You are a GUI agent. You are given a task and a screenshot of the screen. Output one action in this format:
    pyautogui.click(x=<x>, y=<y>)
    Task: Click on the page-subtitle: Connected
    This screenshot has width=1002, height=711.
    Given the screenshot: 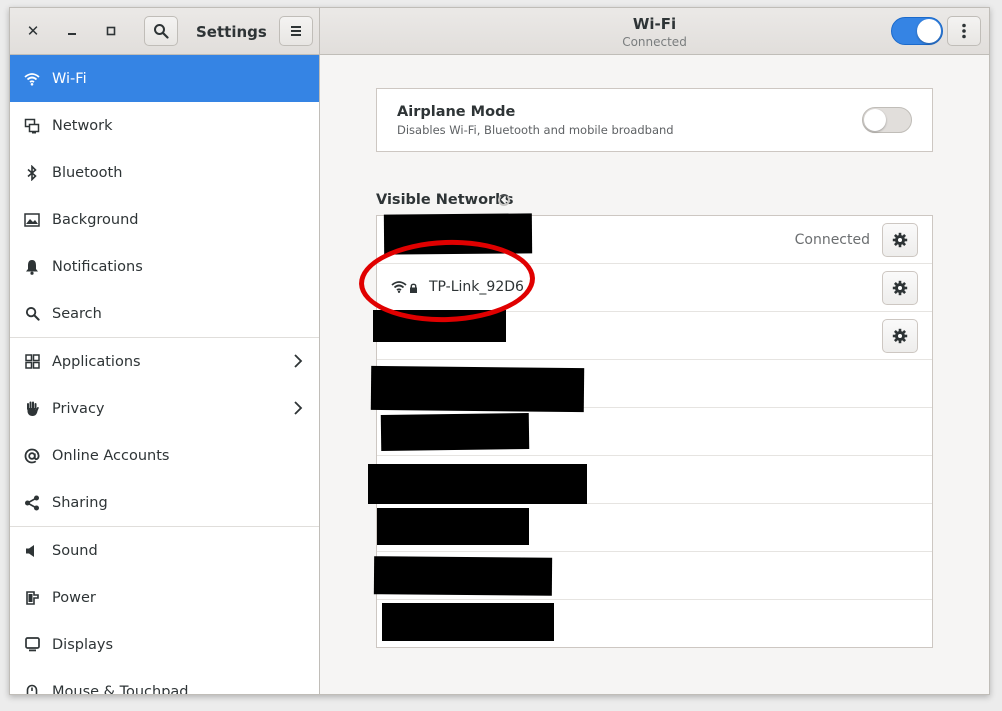 What is the action you would take?
    pyautogui.click(x=654, y=42)
    